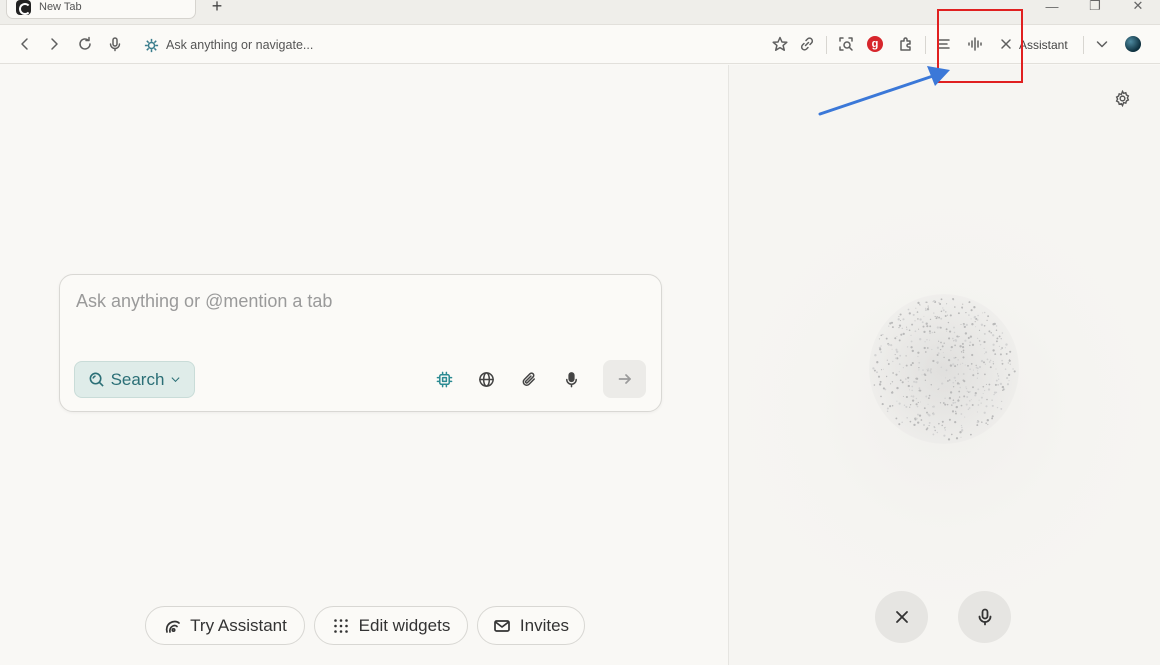 Image resolution: width=1160 pixels, height=665 pixels. What do you see at coordinates (151, 45) in the screenshot?
I see `assistant-logo-icon` at bounding box center [151, 45].